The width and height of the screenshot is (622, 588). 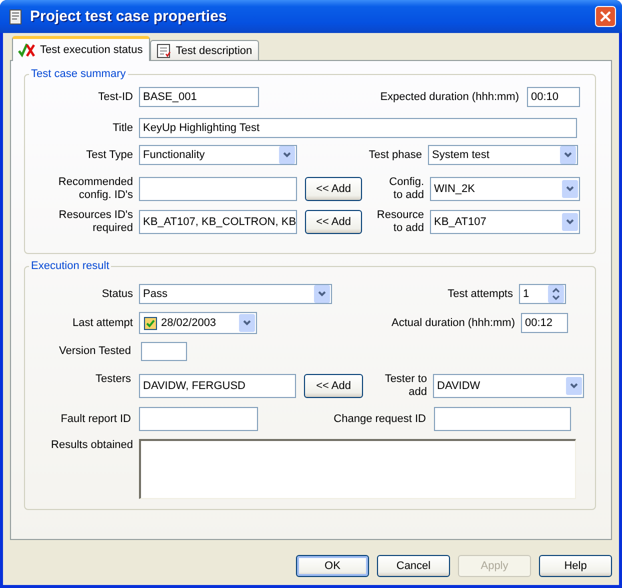 What do you see at coordinates (395, 155) in the screenshot?
I see `field-label: Test phase` at bounding box center [395, 155].